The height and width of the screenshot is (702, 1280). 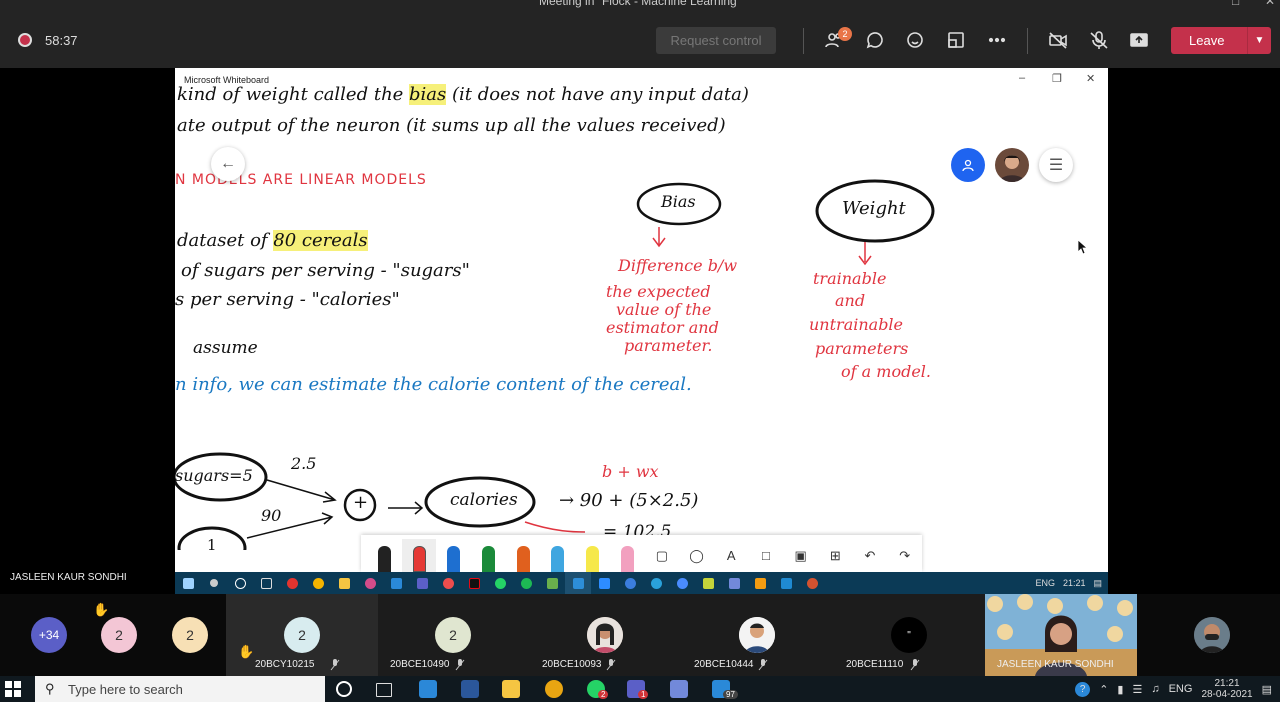 What do you see at coordinates (630, 471) in the screenshot?
I see `formula-label: b + wx` at bounding box center [630, 471].